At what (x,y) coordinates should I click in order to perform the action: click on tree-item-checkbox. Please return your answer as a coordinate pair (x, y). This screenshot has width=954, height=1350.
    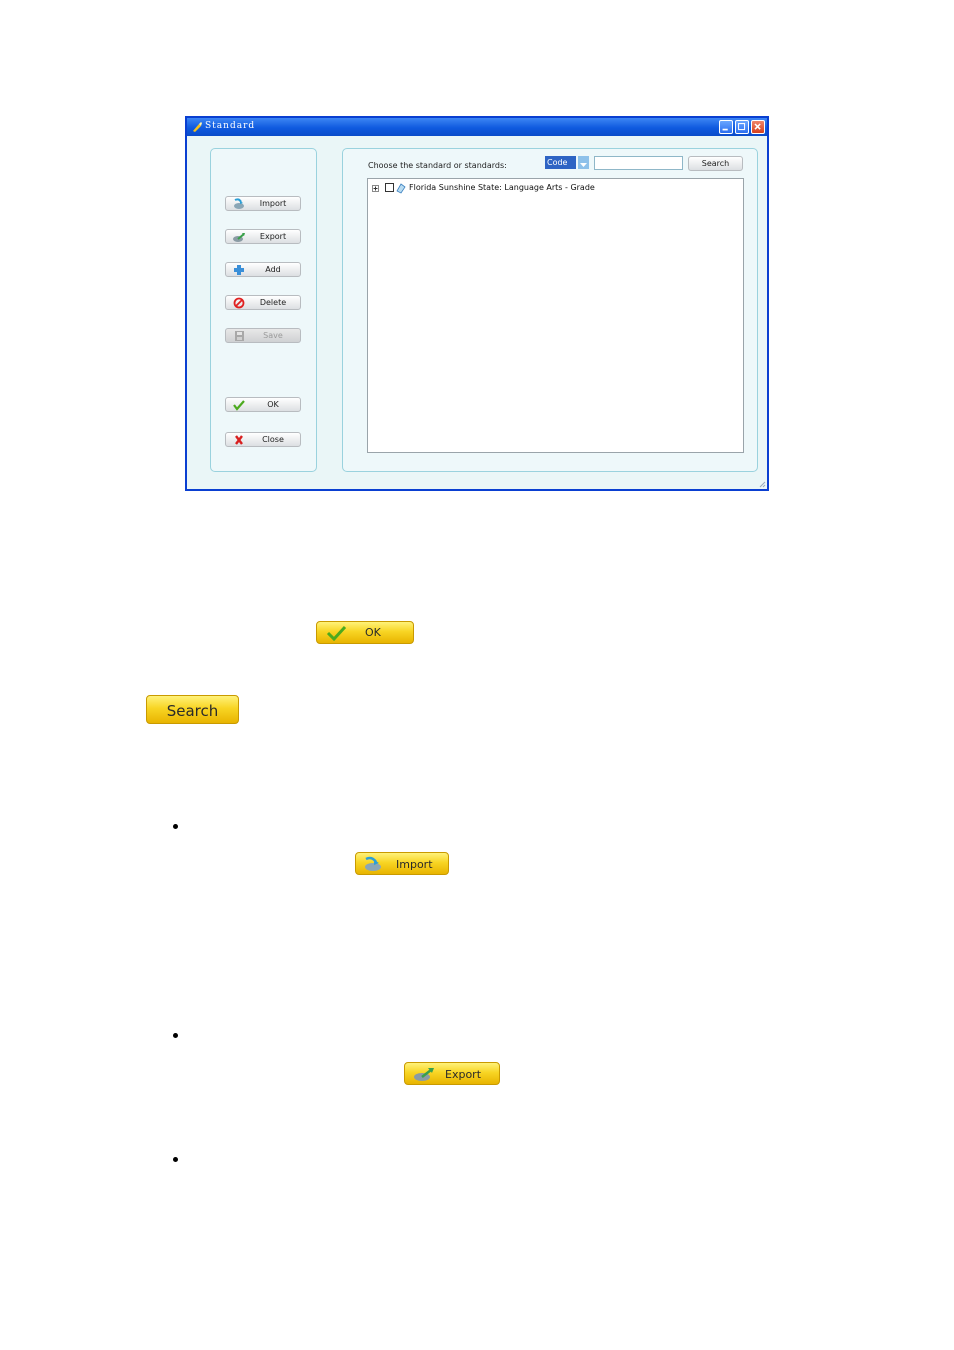
    Looking at the image, I should click on (389, 187).